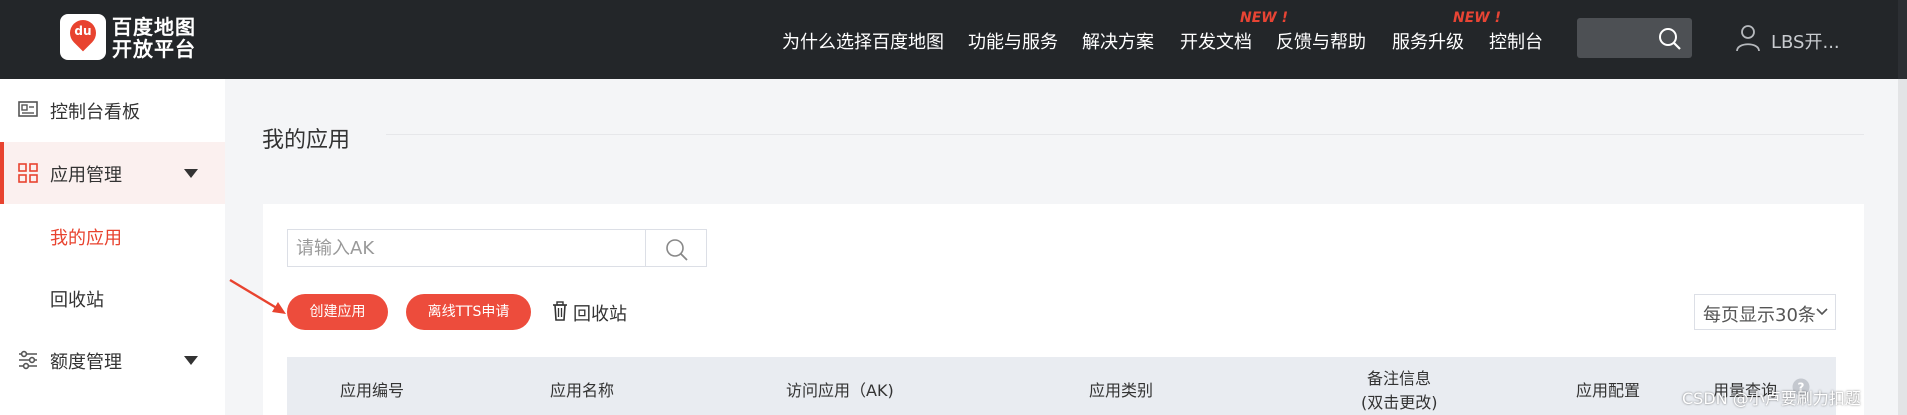  Describe the element at coordinates (2, 173) in the screenshot. I see `active-indicator` at that location.